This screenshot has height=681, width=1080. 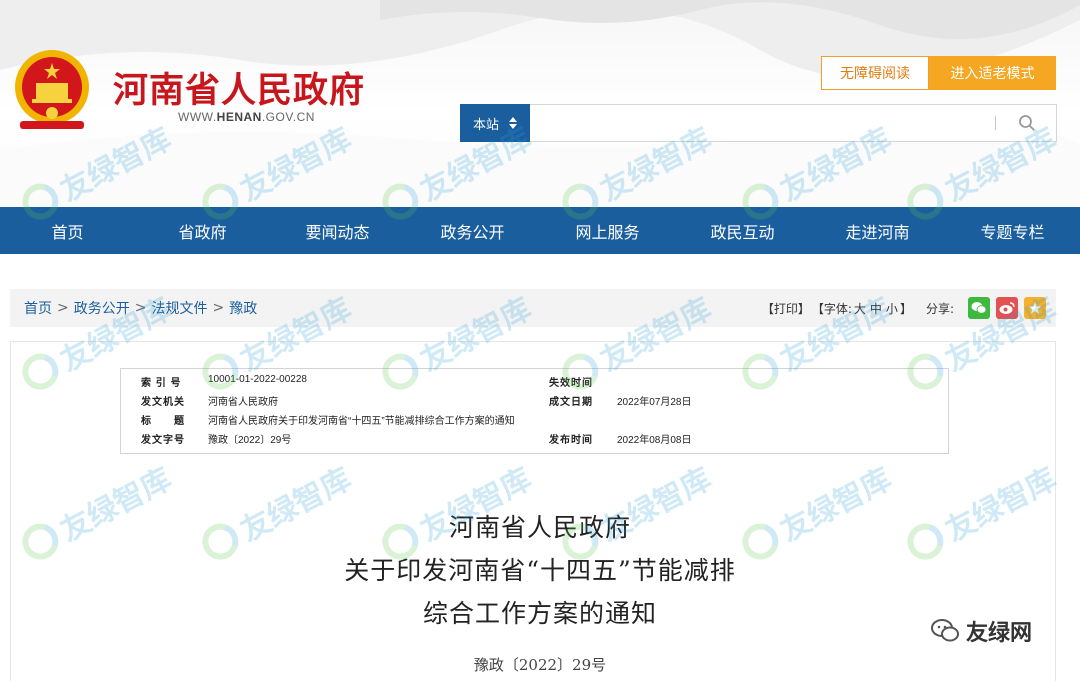 I want to click on published-date-label: 发布时间, so click(x=571, y=440).